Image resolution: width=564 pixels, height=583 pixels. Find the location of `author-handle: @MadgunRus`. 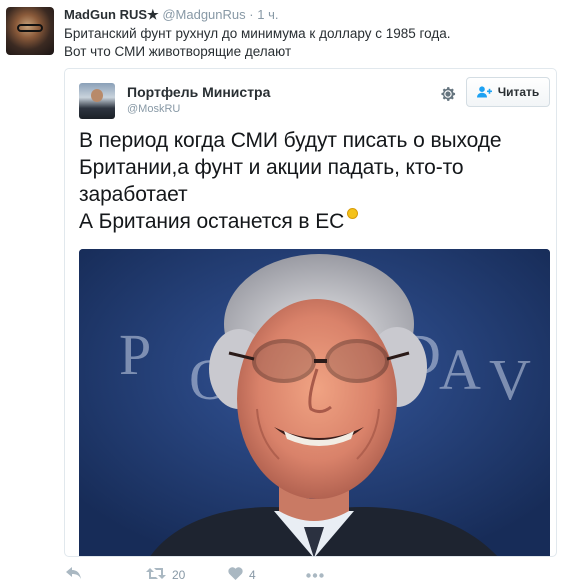

author-handle: @MadgunRus is located at coordinates (203, 14).